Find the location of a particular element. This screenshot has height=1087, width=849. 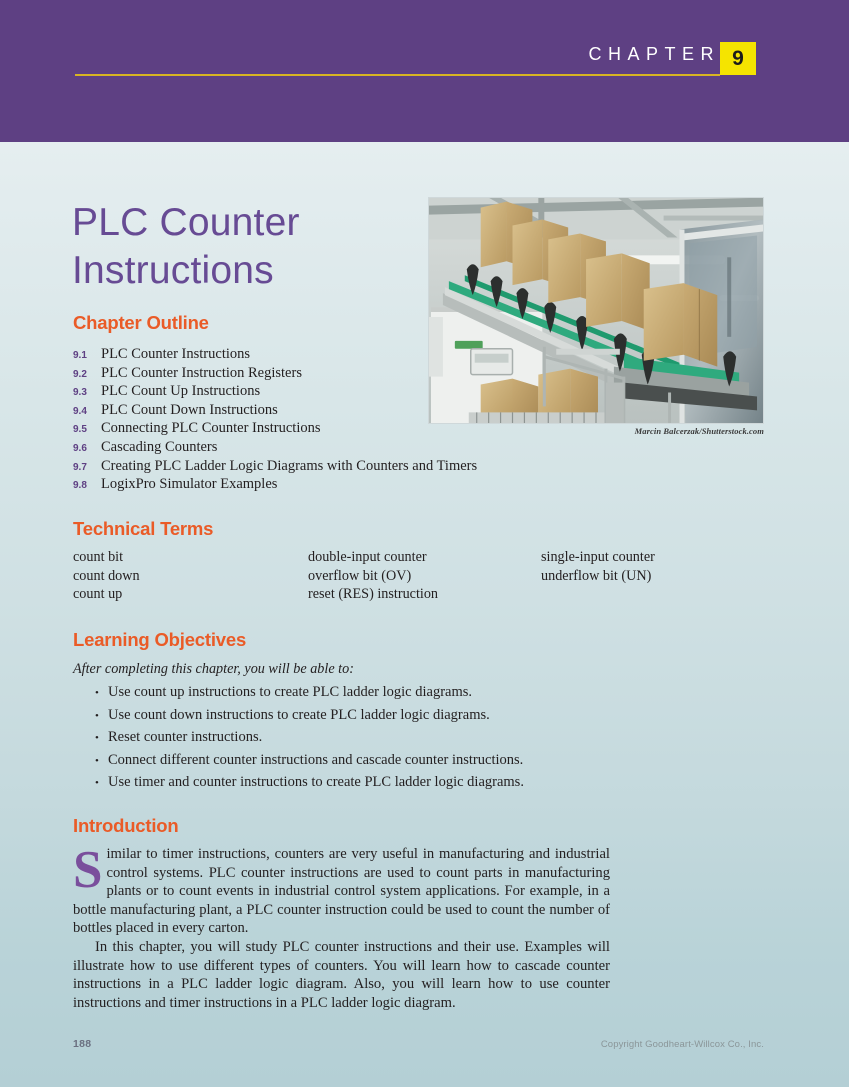

section-heading-chapter-outline: Chapter Outline is located at coordinates (141, 322).